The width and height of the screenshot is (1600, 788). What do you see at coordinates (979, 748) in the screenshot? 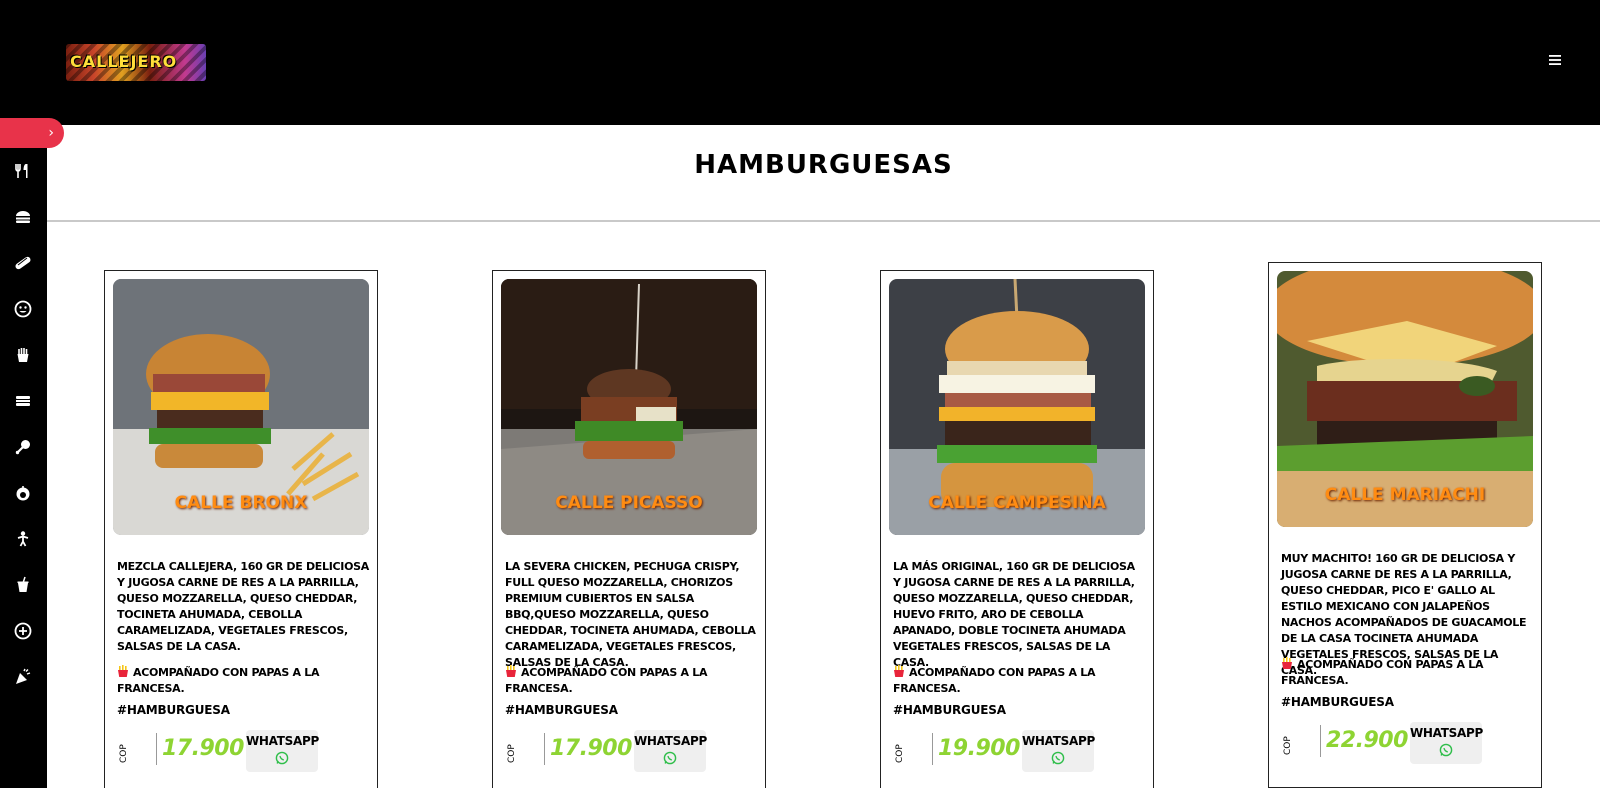
I see `product-price: 19.900` at bounding box center [979, 748].